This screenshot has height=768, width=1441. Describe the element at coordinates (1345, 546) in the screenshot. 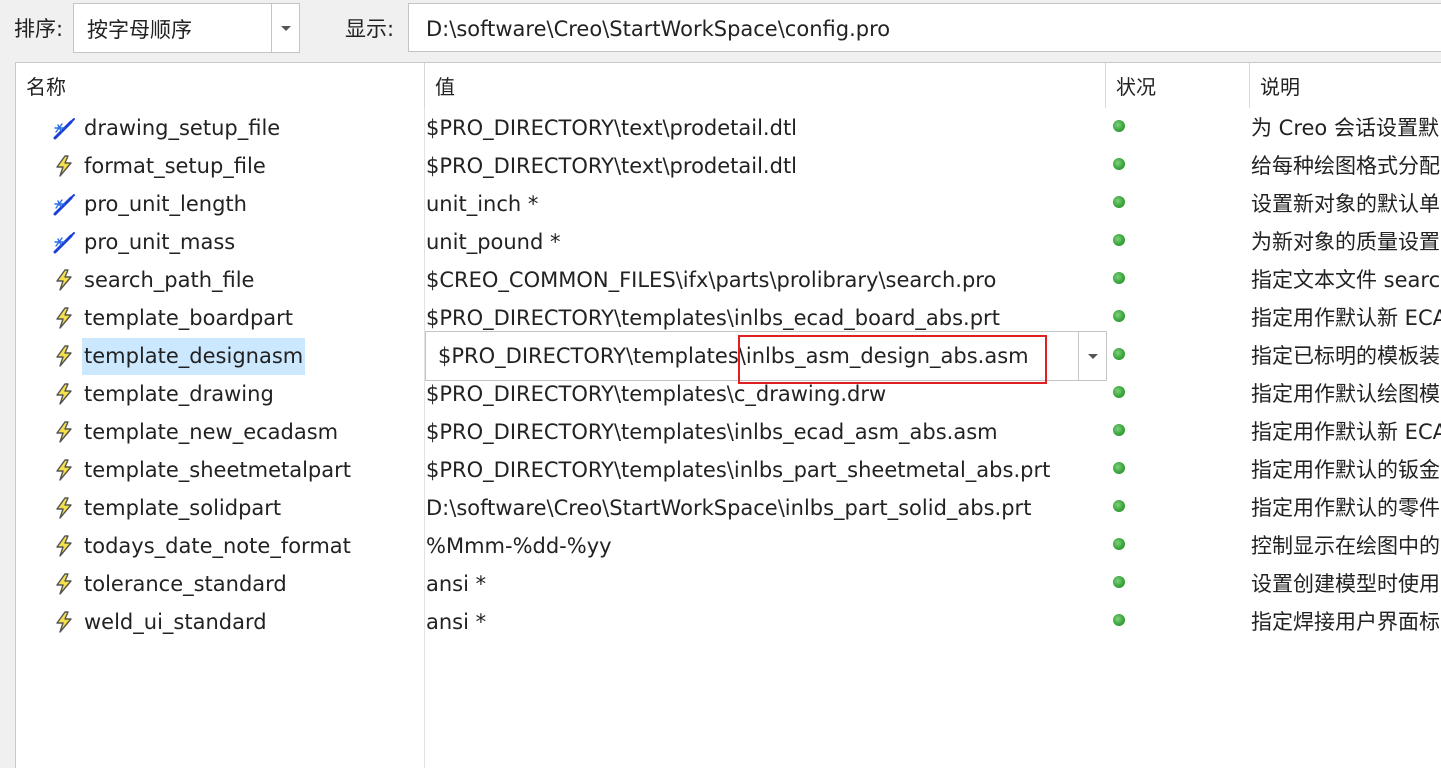

I see `option-description: 控制显示在绘图中的` at that location.